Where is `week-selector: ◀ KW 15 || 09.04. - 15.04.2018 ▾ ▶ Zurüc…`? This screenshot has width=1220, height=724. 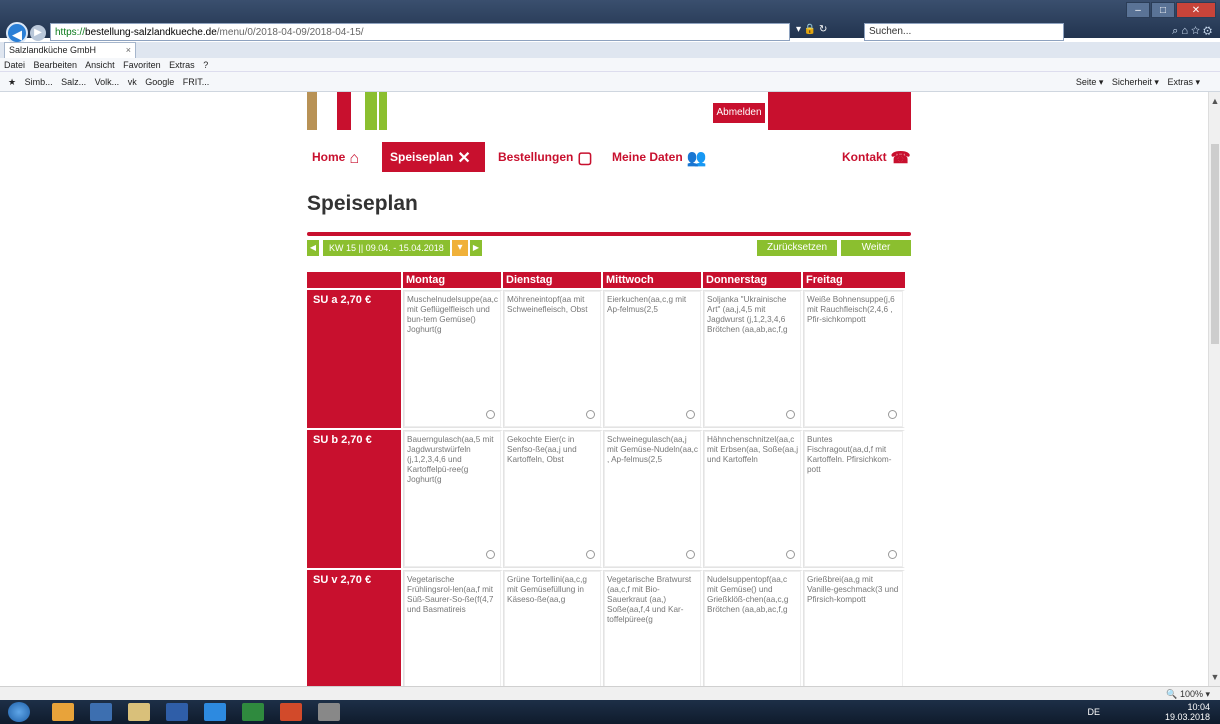
week-selector: ◀ KW 15 || 09.04. - 15.04.2018 ▾ ▶ Zurüc… is located at coordinates (609, 248).